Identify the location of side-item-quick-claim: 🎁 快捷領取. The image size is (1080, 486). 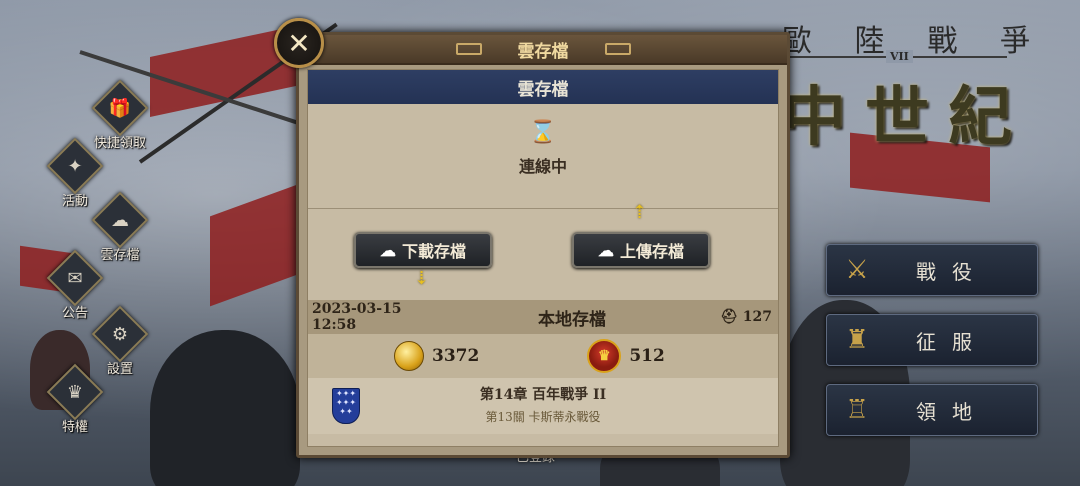
(120, 115).